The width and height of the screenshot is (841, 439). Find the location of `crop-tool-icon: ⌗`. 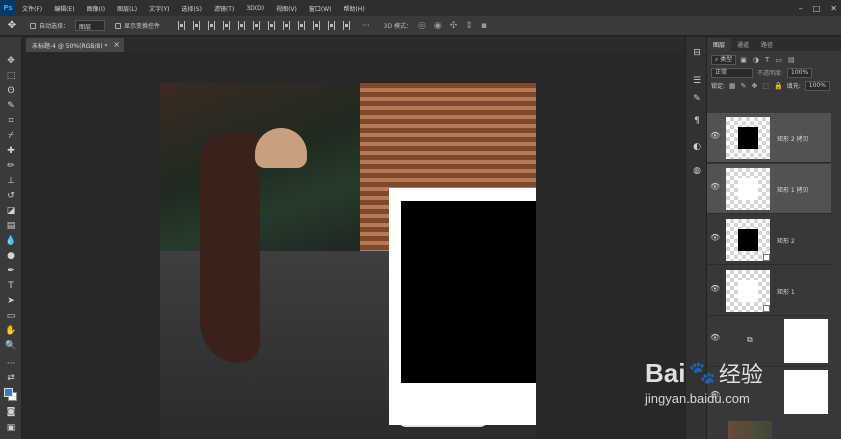

crop-tool-icon: ⌗ is located at coordinates (11, 121).